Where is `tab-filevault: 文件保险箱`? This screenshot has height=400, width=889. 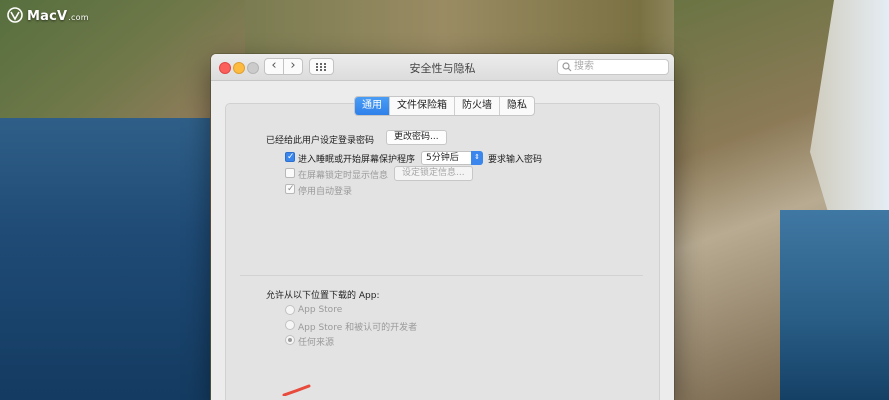
tab-filevault: 文件保险箱 is located at coordinates (422, 106).